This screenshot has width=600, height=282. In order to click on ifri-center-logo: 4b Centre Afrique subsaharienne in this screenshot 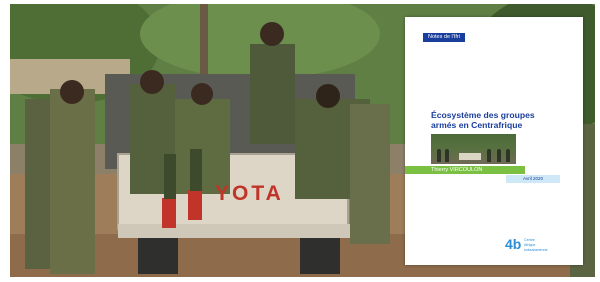, I will do `click(535, 244)`.